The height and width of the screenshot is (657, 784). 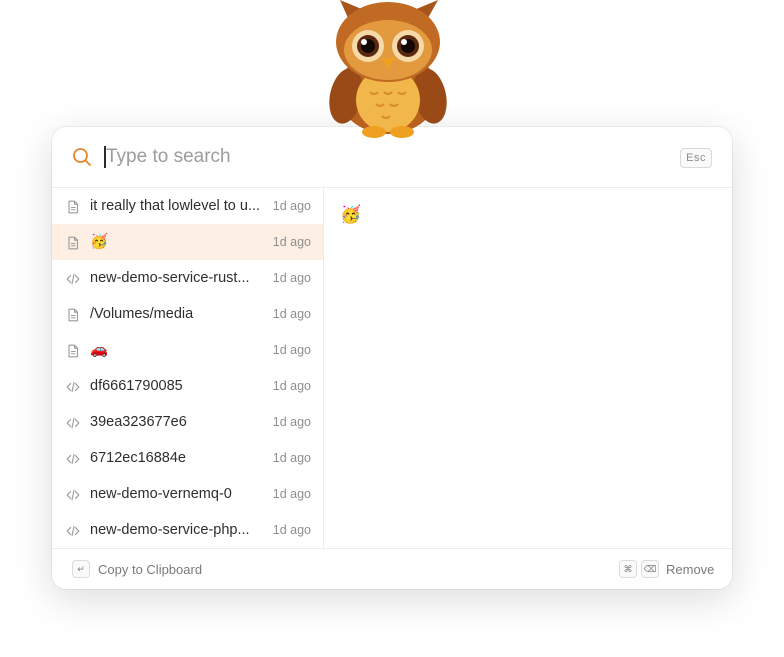 What do you see at coordinates (136, 386) in the screenshot?
I see `list-item-label: df6661790085` at bounding box center [136, 386].